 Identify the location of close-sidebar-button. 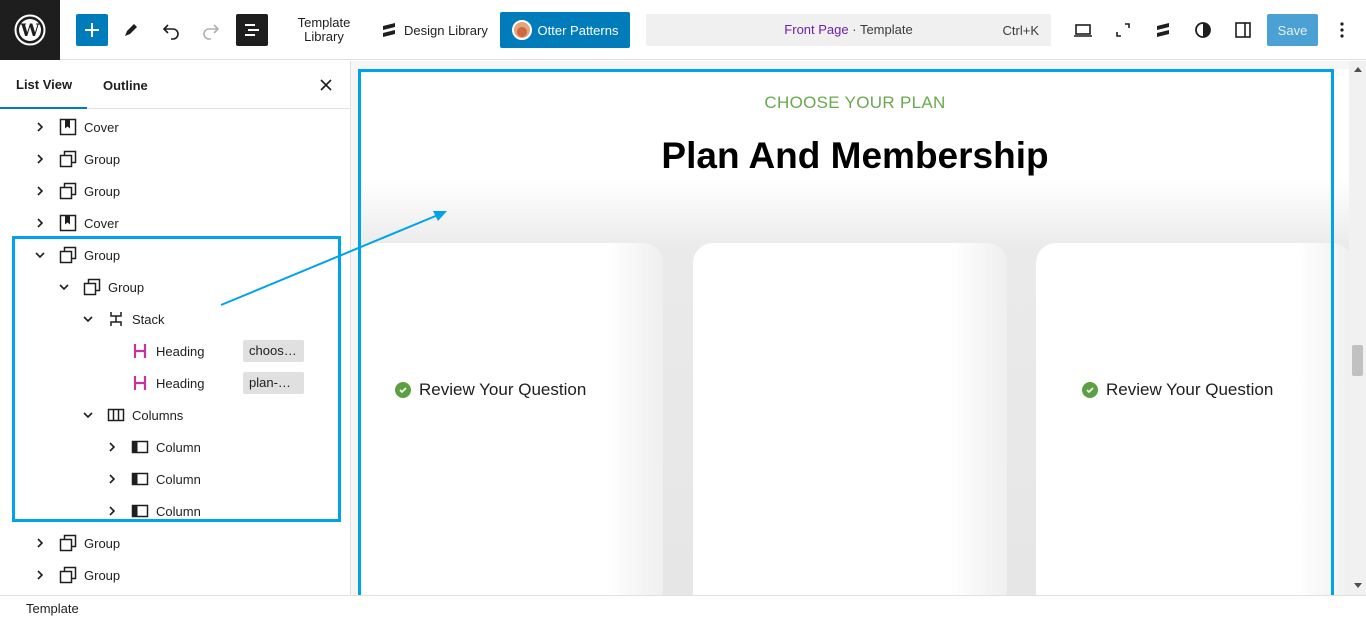
(326, 85).